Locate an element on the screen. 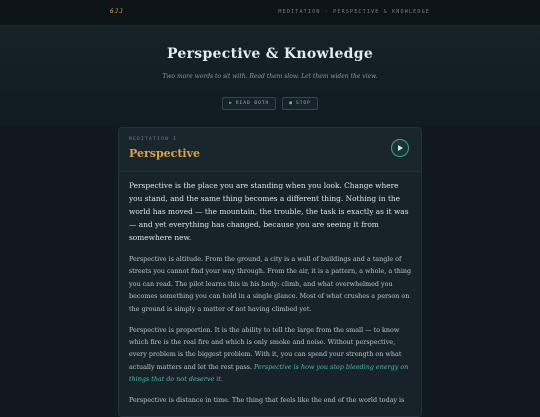 The height and width of the screenshot is (417, 540). read-both-button: ▶ Read both is located at coordinates (249, 103).